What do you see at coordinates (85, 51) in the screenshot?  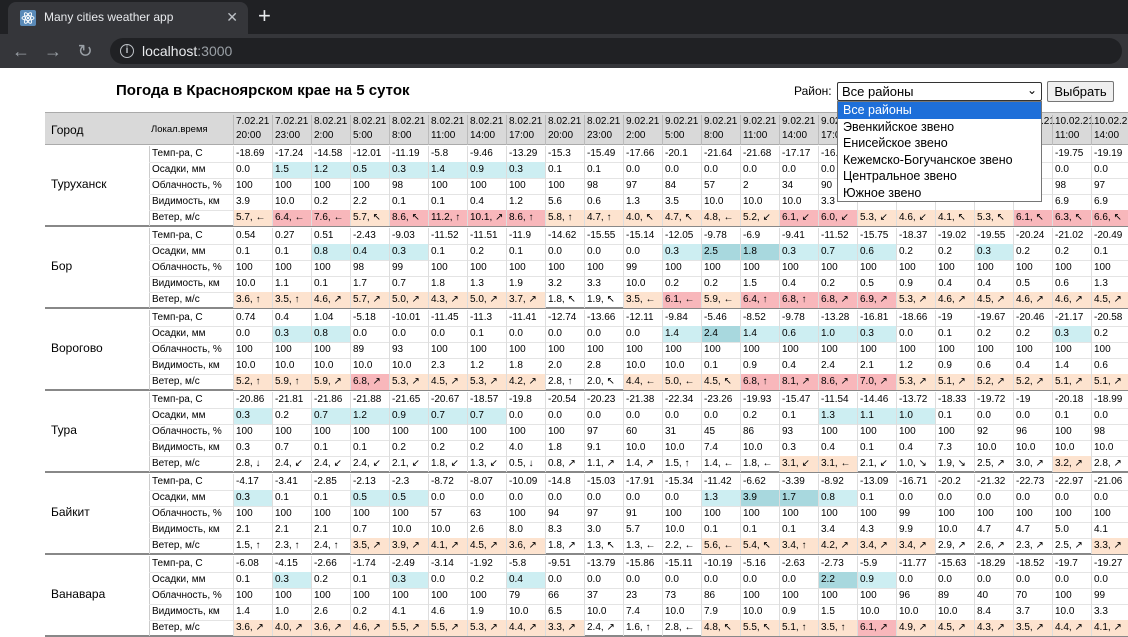 I see `reload-icon: ↻` at bounding box center [85, 51].